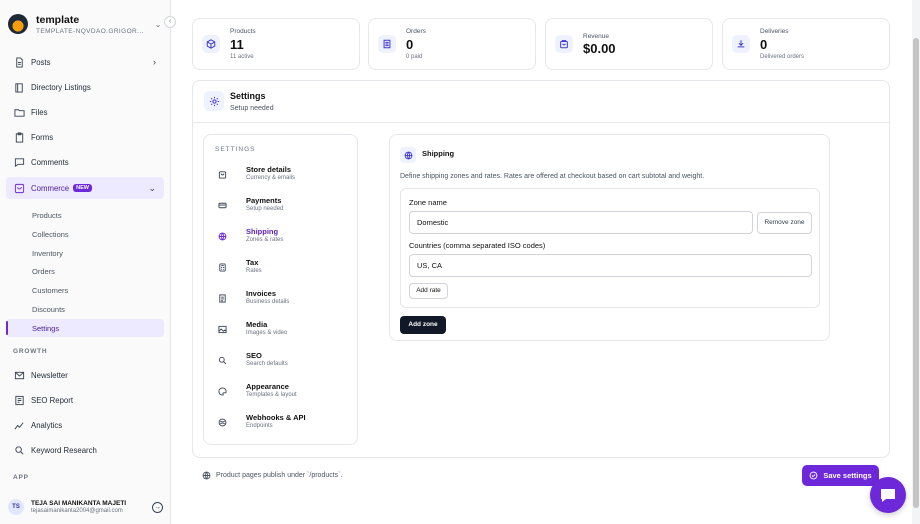  I want to click on collapse-sidebar-button: ‹, so click(170, 22).